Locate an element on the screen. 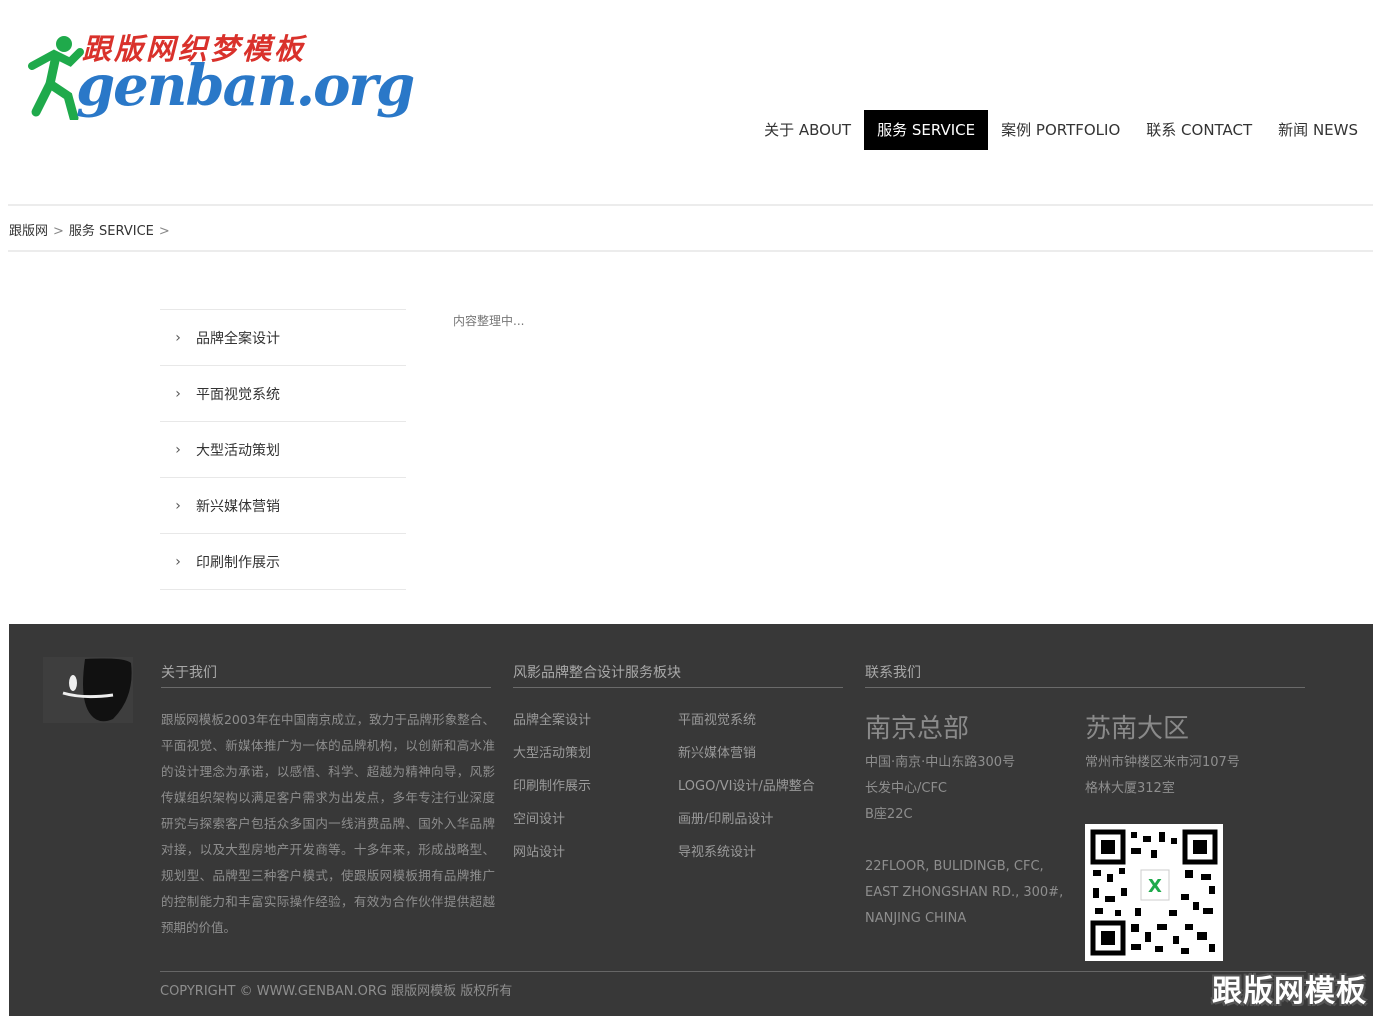 This screenshot has width=1381, height=1016. address-line: 22FLOOR, BULIDINGB, CFC, is located at coordinates (954, 866).